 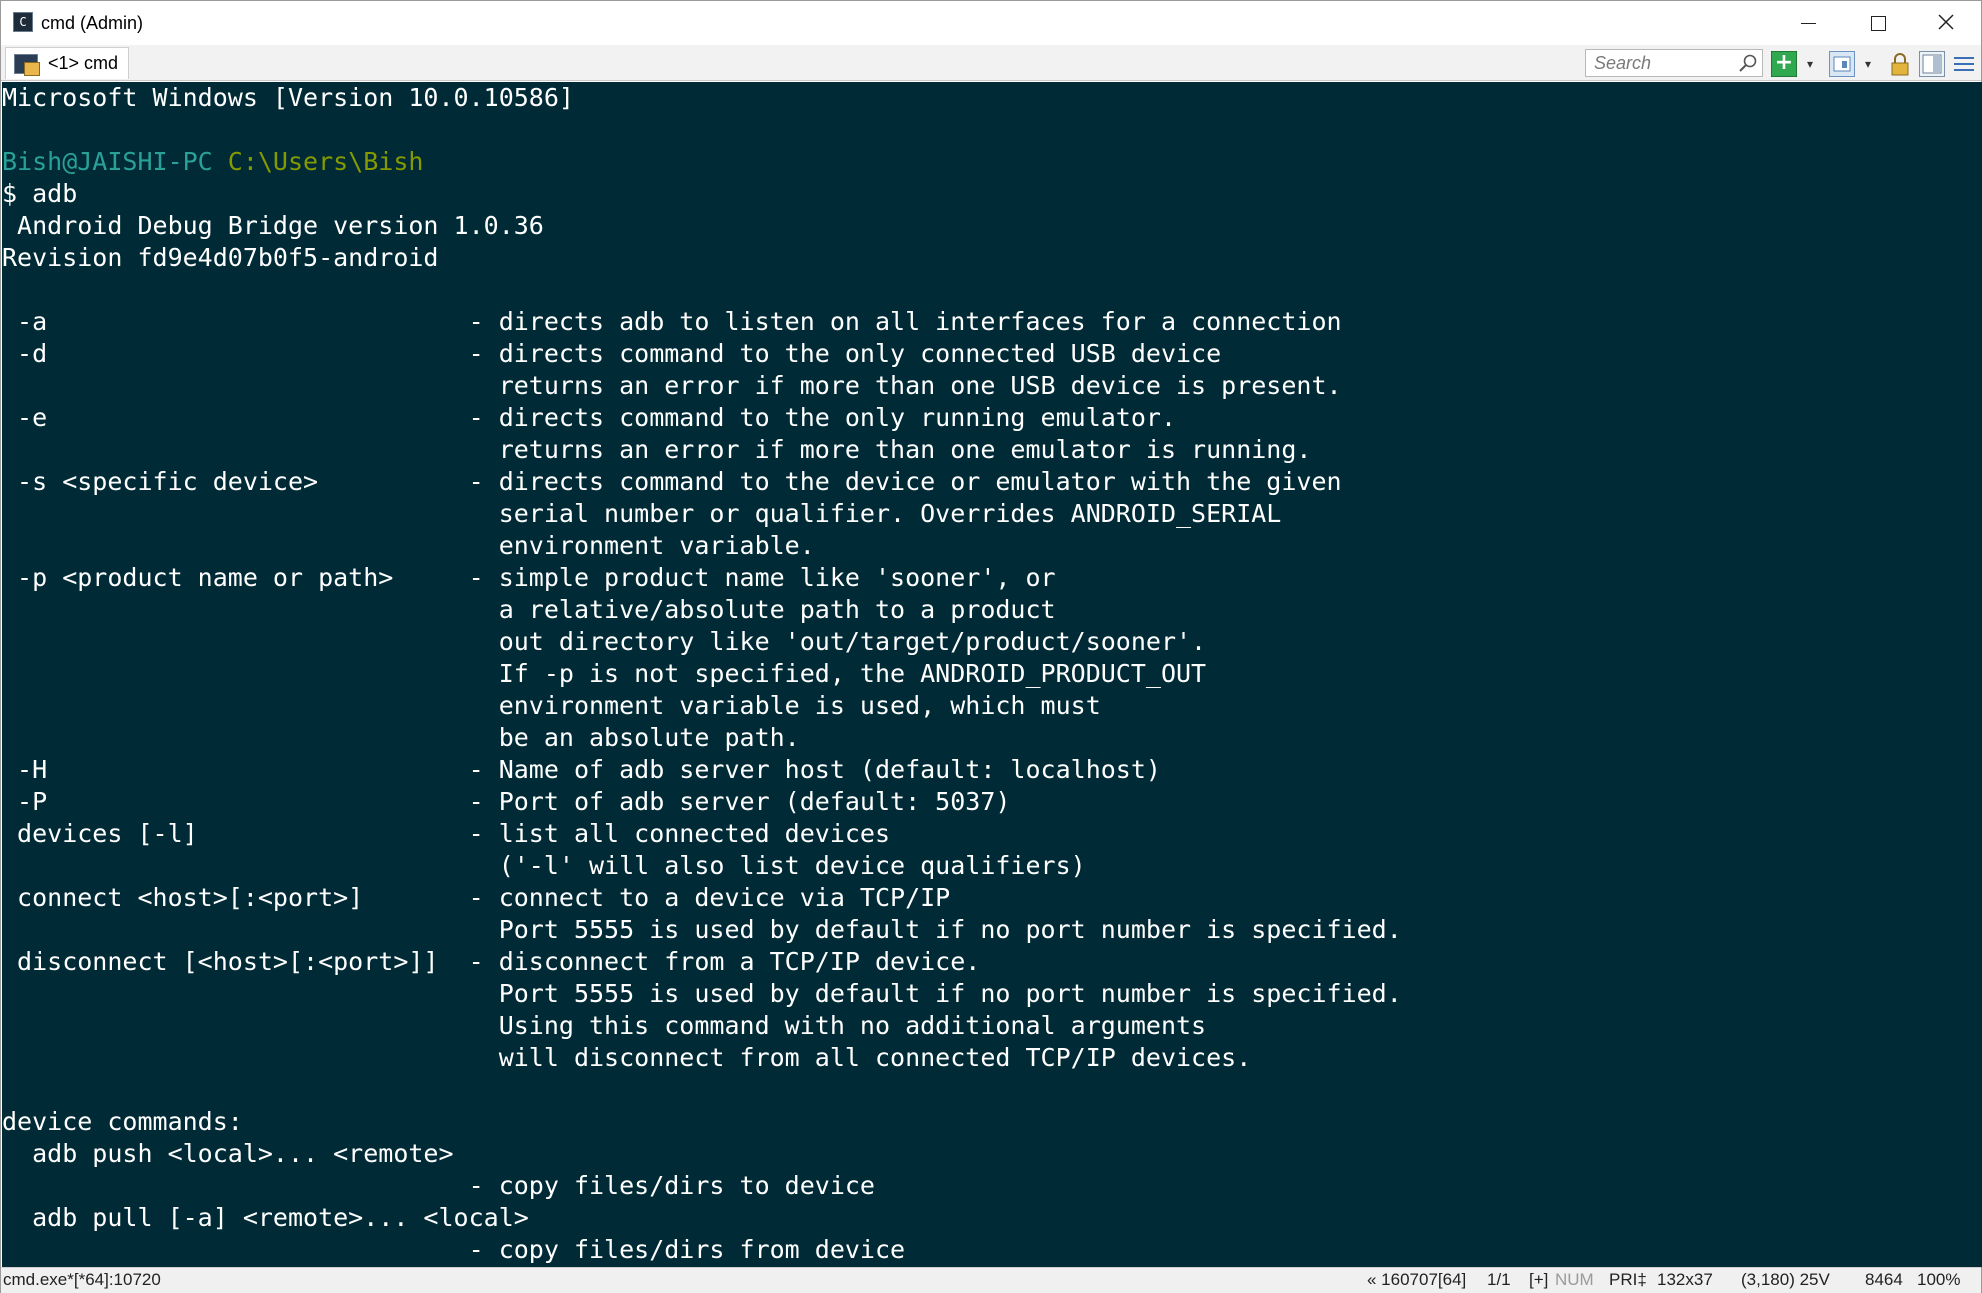 I want to click on prompt-path: C:\Users\Bish, so click(x=325, y=161).